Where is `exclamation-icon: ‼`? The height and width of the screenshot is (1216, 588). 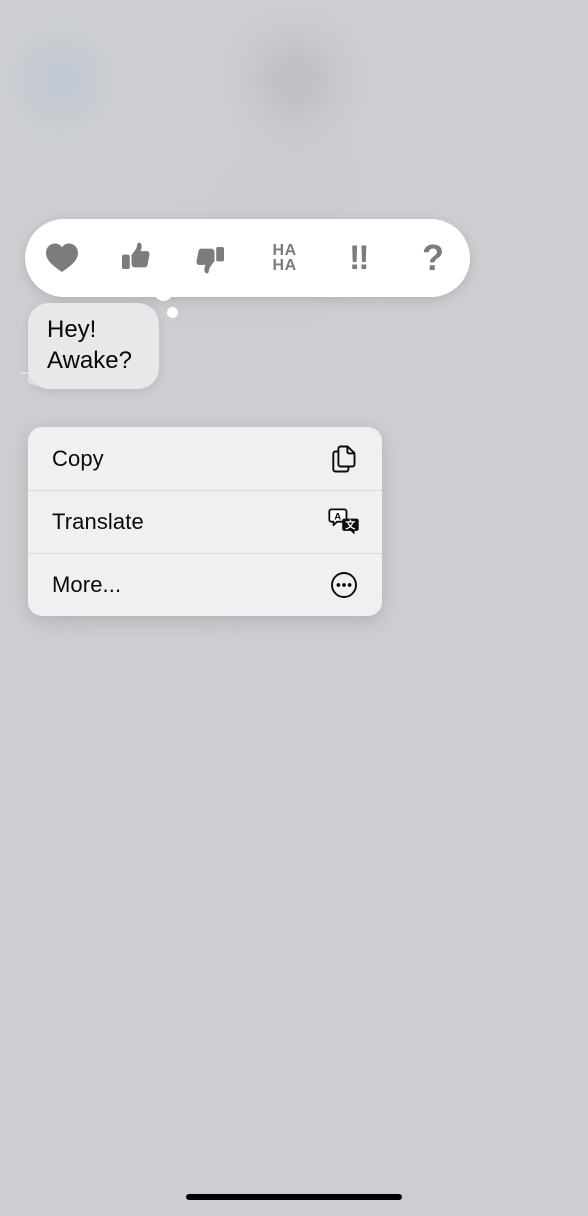 exclamation-icon: ‼ is located at coordinates (359, 258).